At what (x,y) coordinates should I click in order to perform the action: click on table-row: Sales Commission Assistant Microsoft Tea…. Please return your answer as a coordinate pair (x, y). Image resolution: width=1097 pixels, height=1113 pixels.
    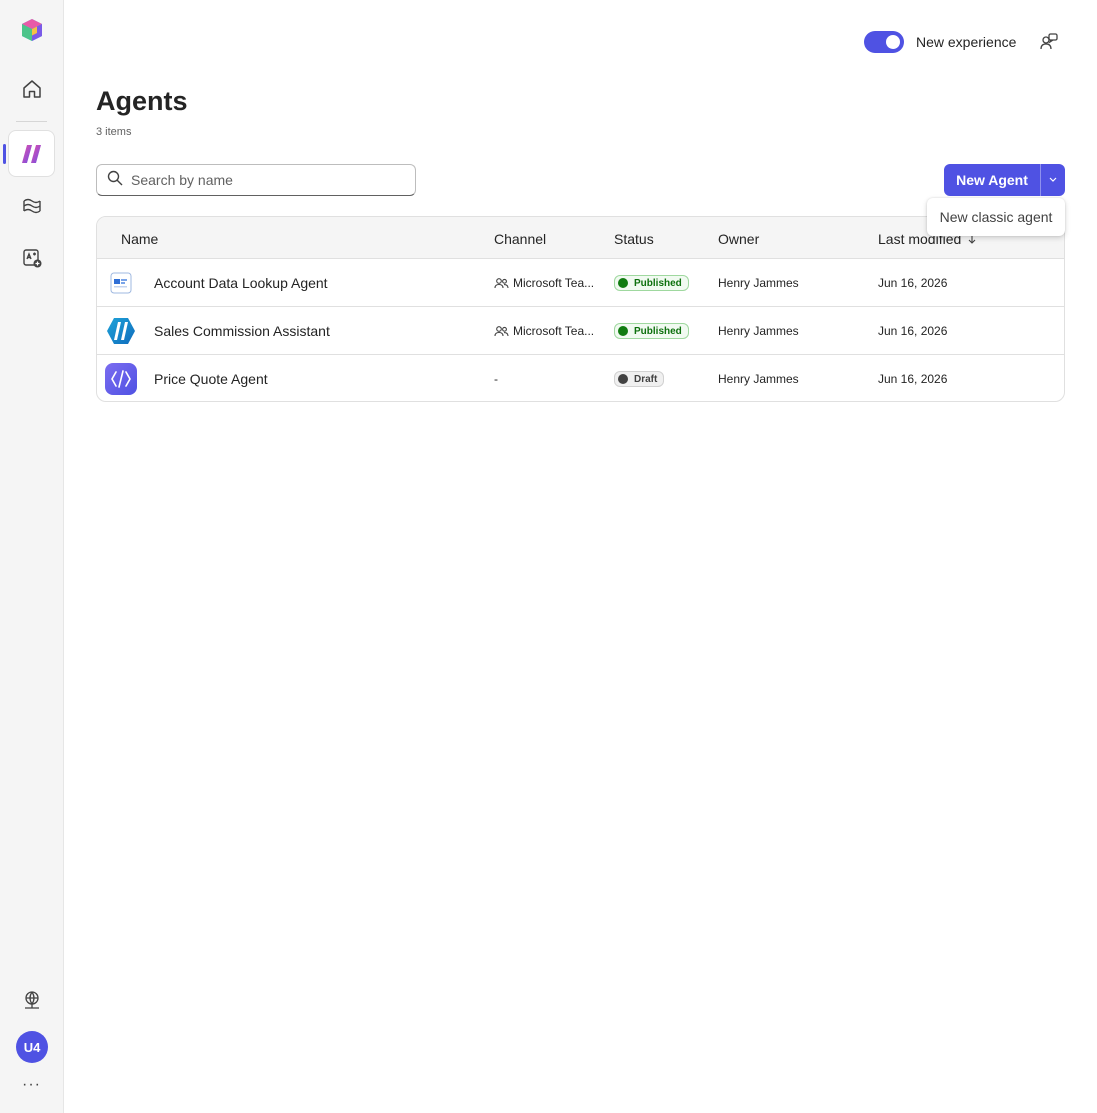
    Looking at the image, I should click on (580, 331).